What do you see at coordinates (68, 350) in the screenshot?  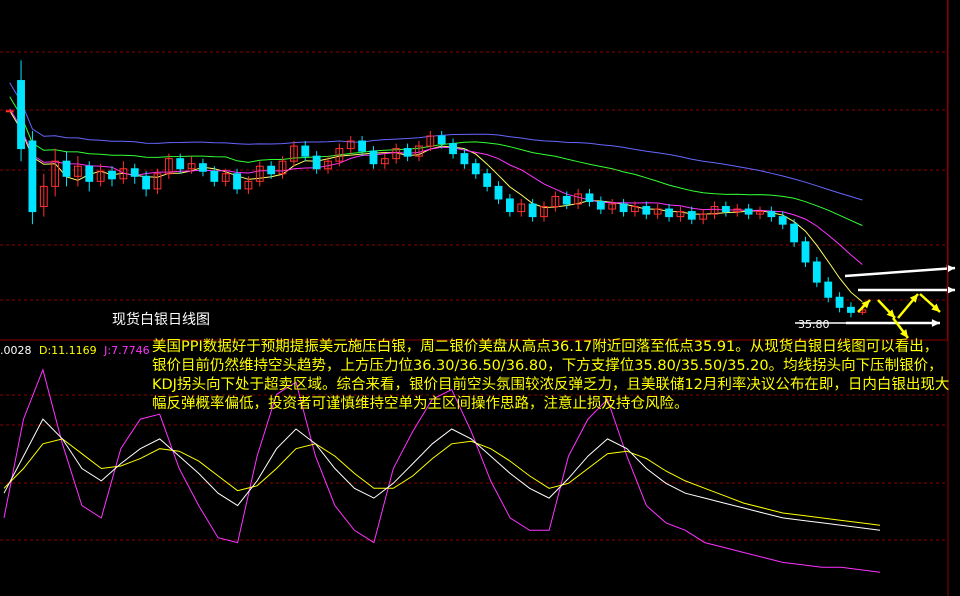 I see `kdj-d-value: D:11.1169` at bounding box center [68, 350].